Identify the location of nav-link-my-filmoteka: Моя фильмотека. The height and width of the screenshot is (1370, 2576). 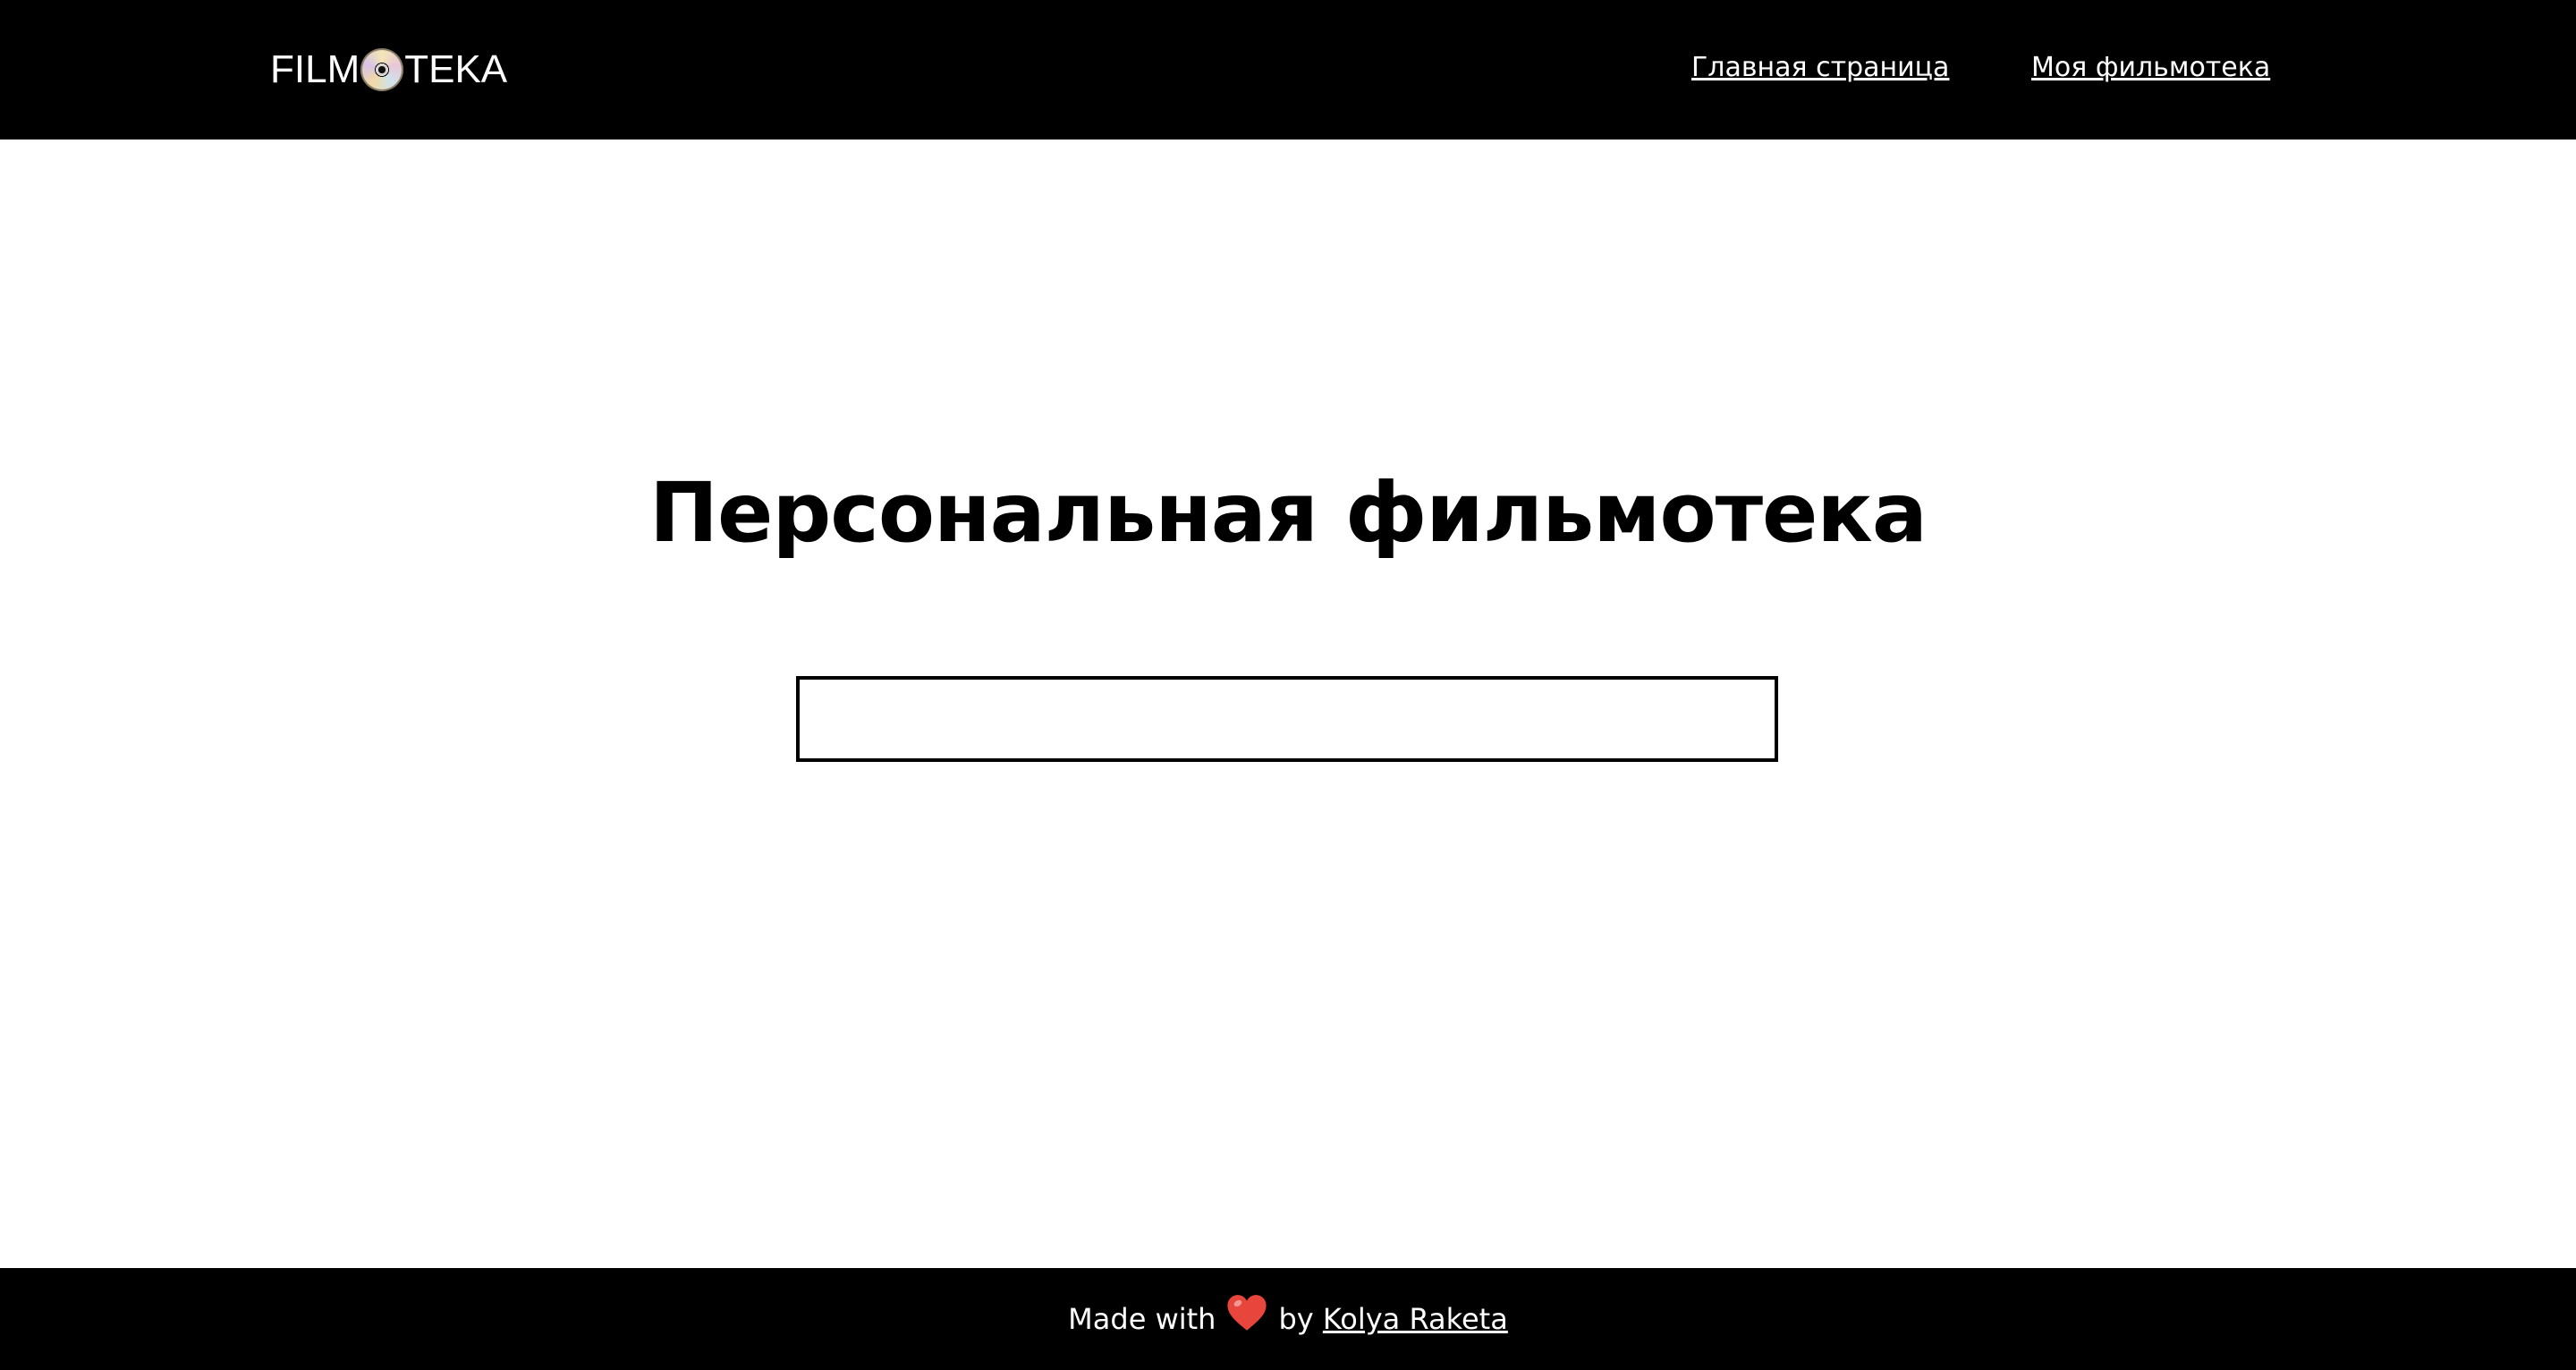
(2150, 67).